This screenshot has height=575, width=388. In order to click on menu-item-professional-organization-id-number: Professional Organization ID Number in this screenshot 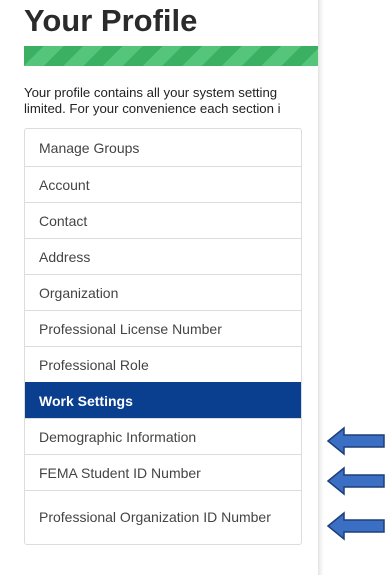, I will do `click(163, 517)`.